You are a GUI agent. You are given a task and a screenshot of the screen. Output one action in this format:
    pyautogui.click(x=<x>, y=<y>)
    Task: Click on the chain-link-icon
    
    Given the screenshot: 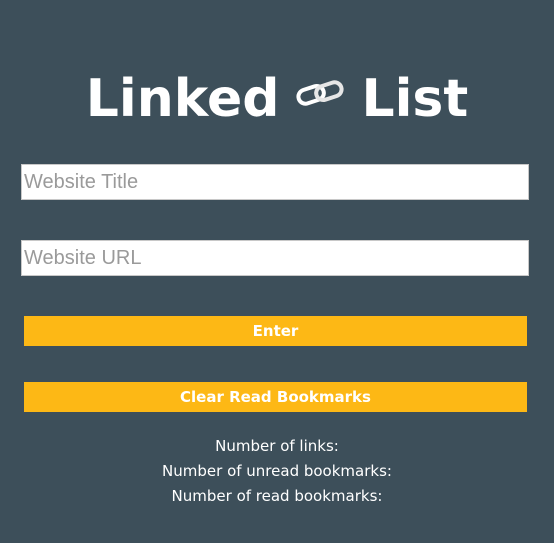 What is the action you would take?
    pyautogui.click(x=320, y=93)
    